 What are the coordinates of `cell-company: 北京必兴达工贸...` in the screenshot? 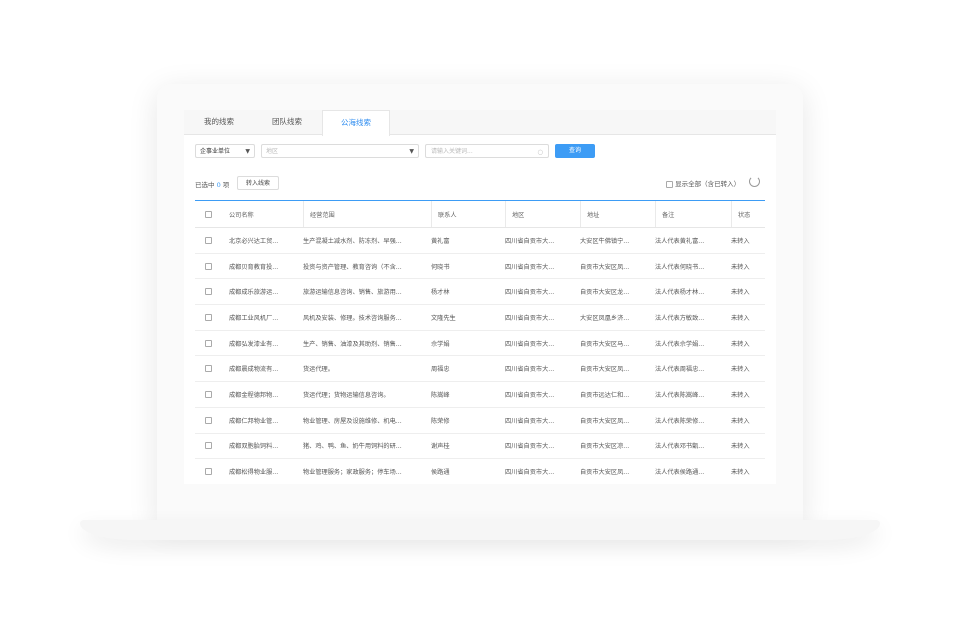 It's located at (254, 241).